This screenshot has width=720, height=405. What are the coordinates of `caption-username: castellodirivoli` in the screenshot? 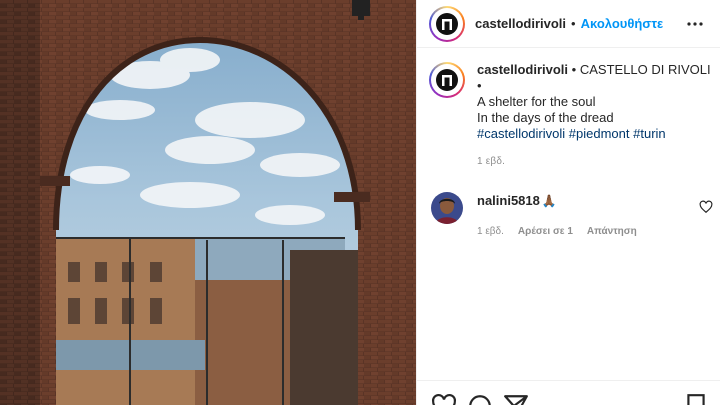 It's located at (522, 69).